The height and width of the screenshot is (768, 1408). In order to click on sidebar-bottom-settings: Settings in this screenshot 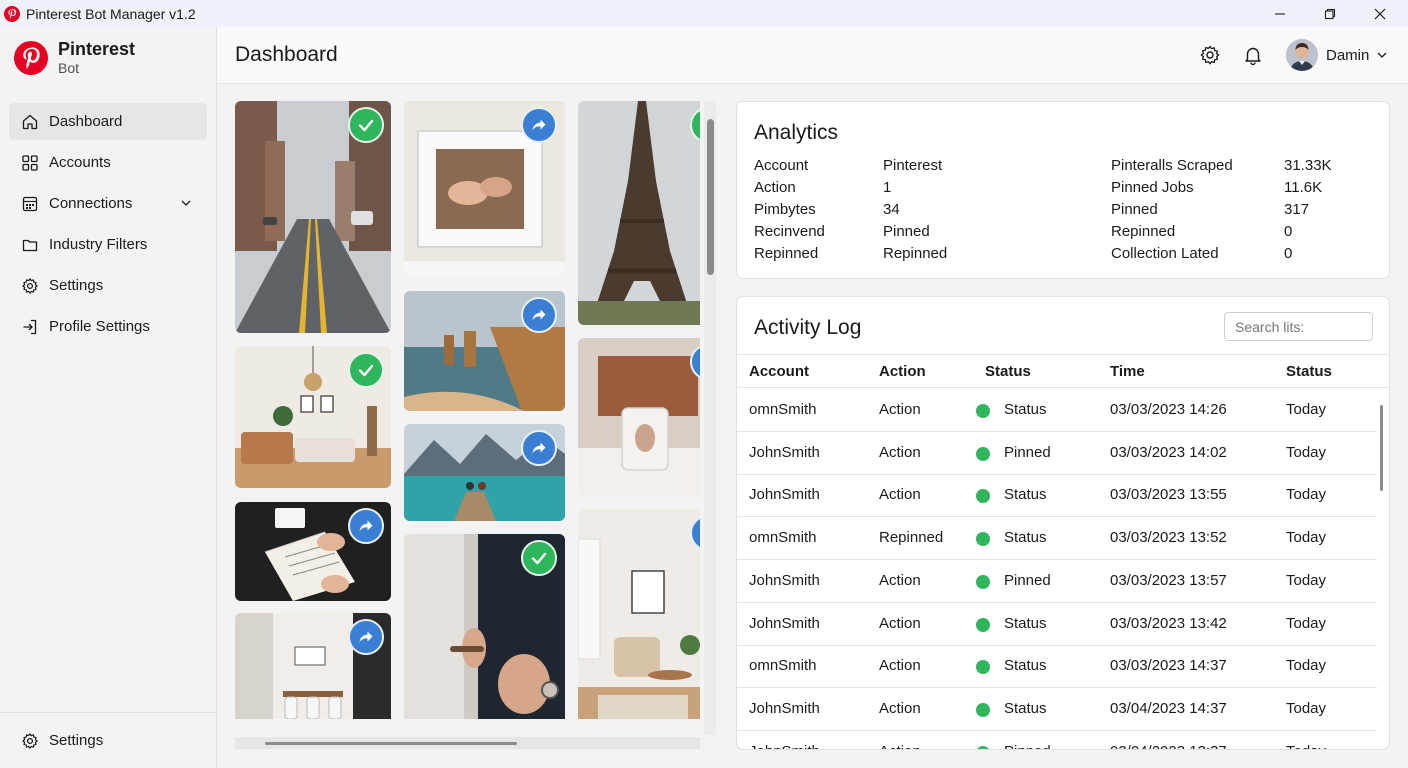, I will do `click(108, 740)`.